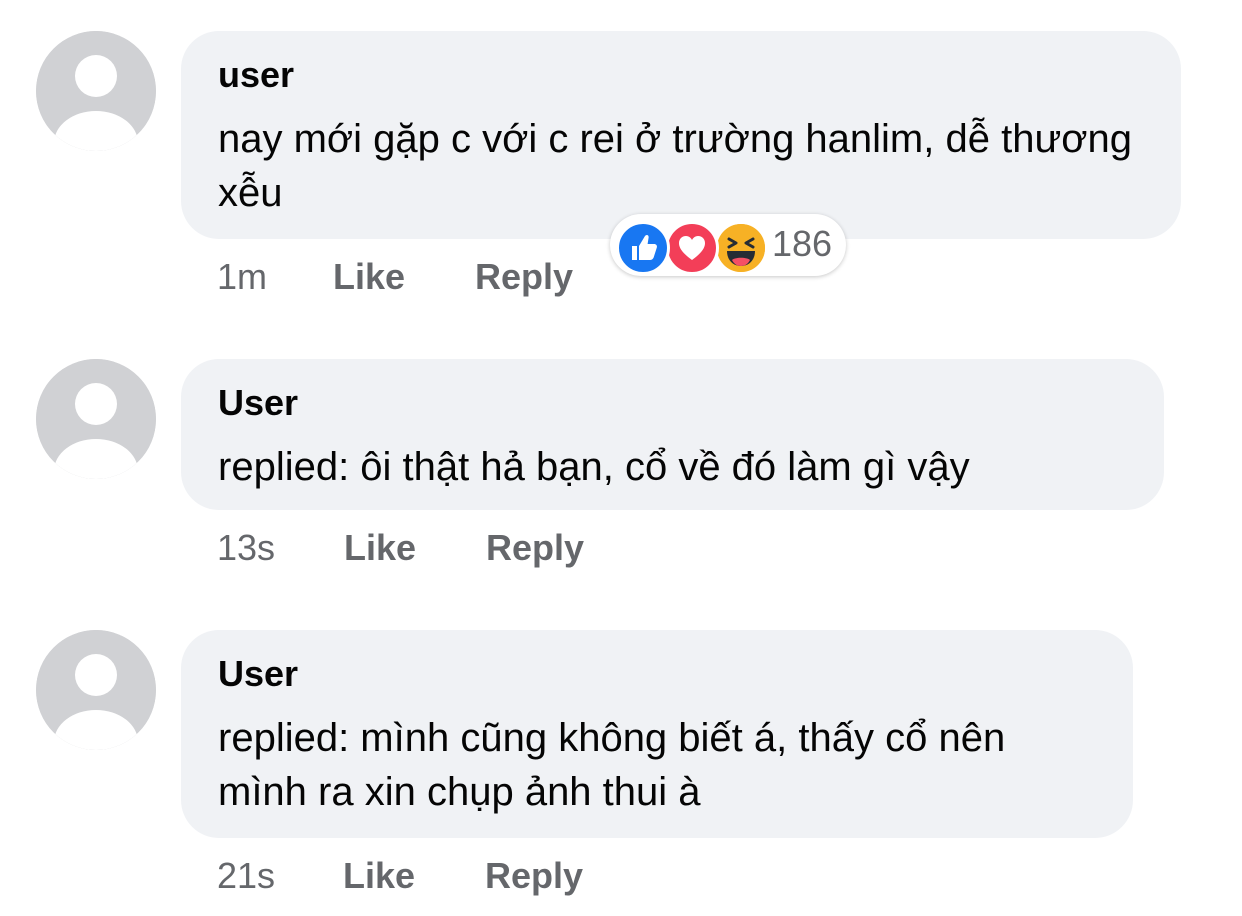  I want to click on comment-timestamp: 1m, so click(270, 277).